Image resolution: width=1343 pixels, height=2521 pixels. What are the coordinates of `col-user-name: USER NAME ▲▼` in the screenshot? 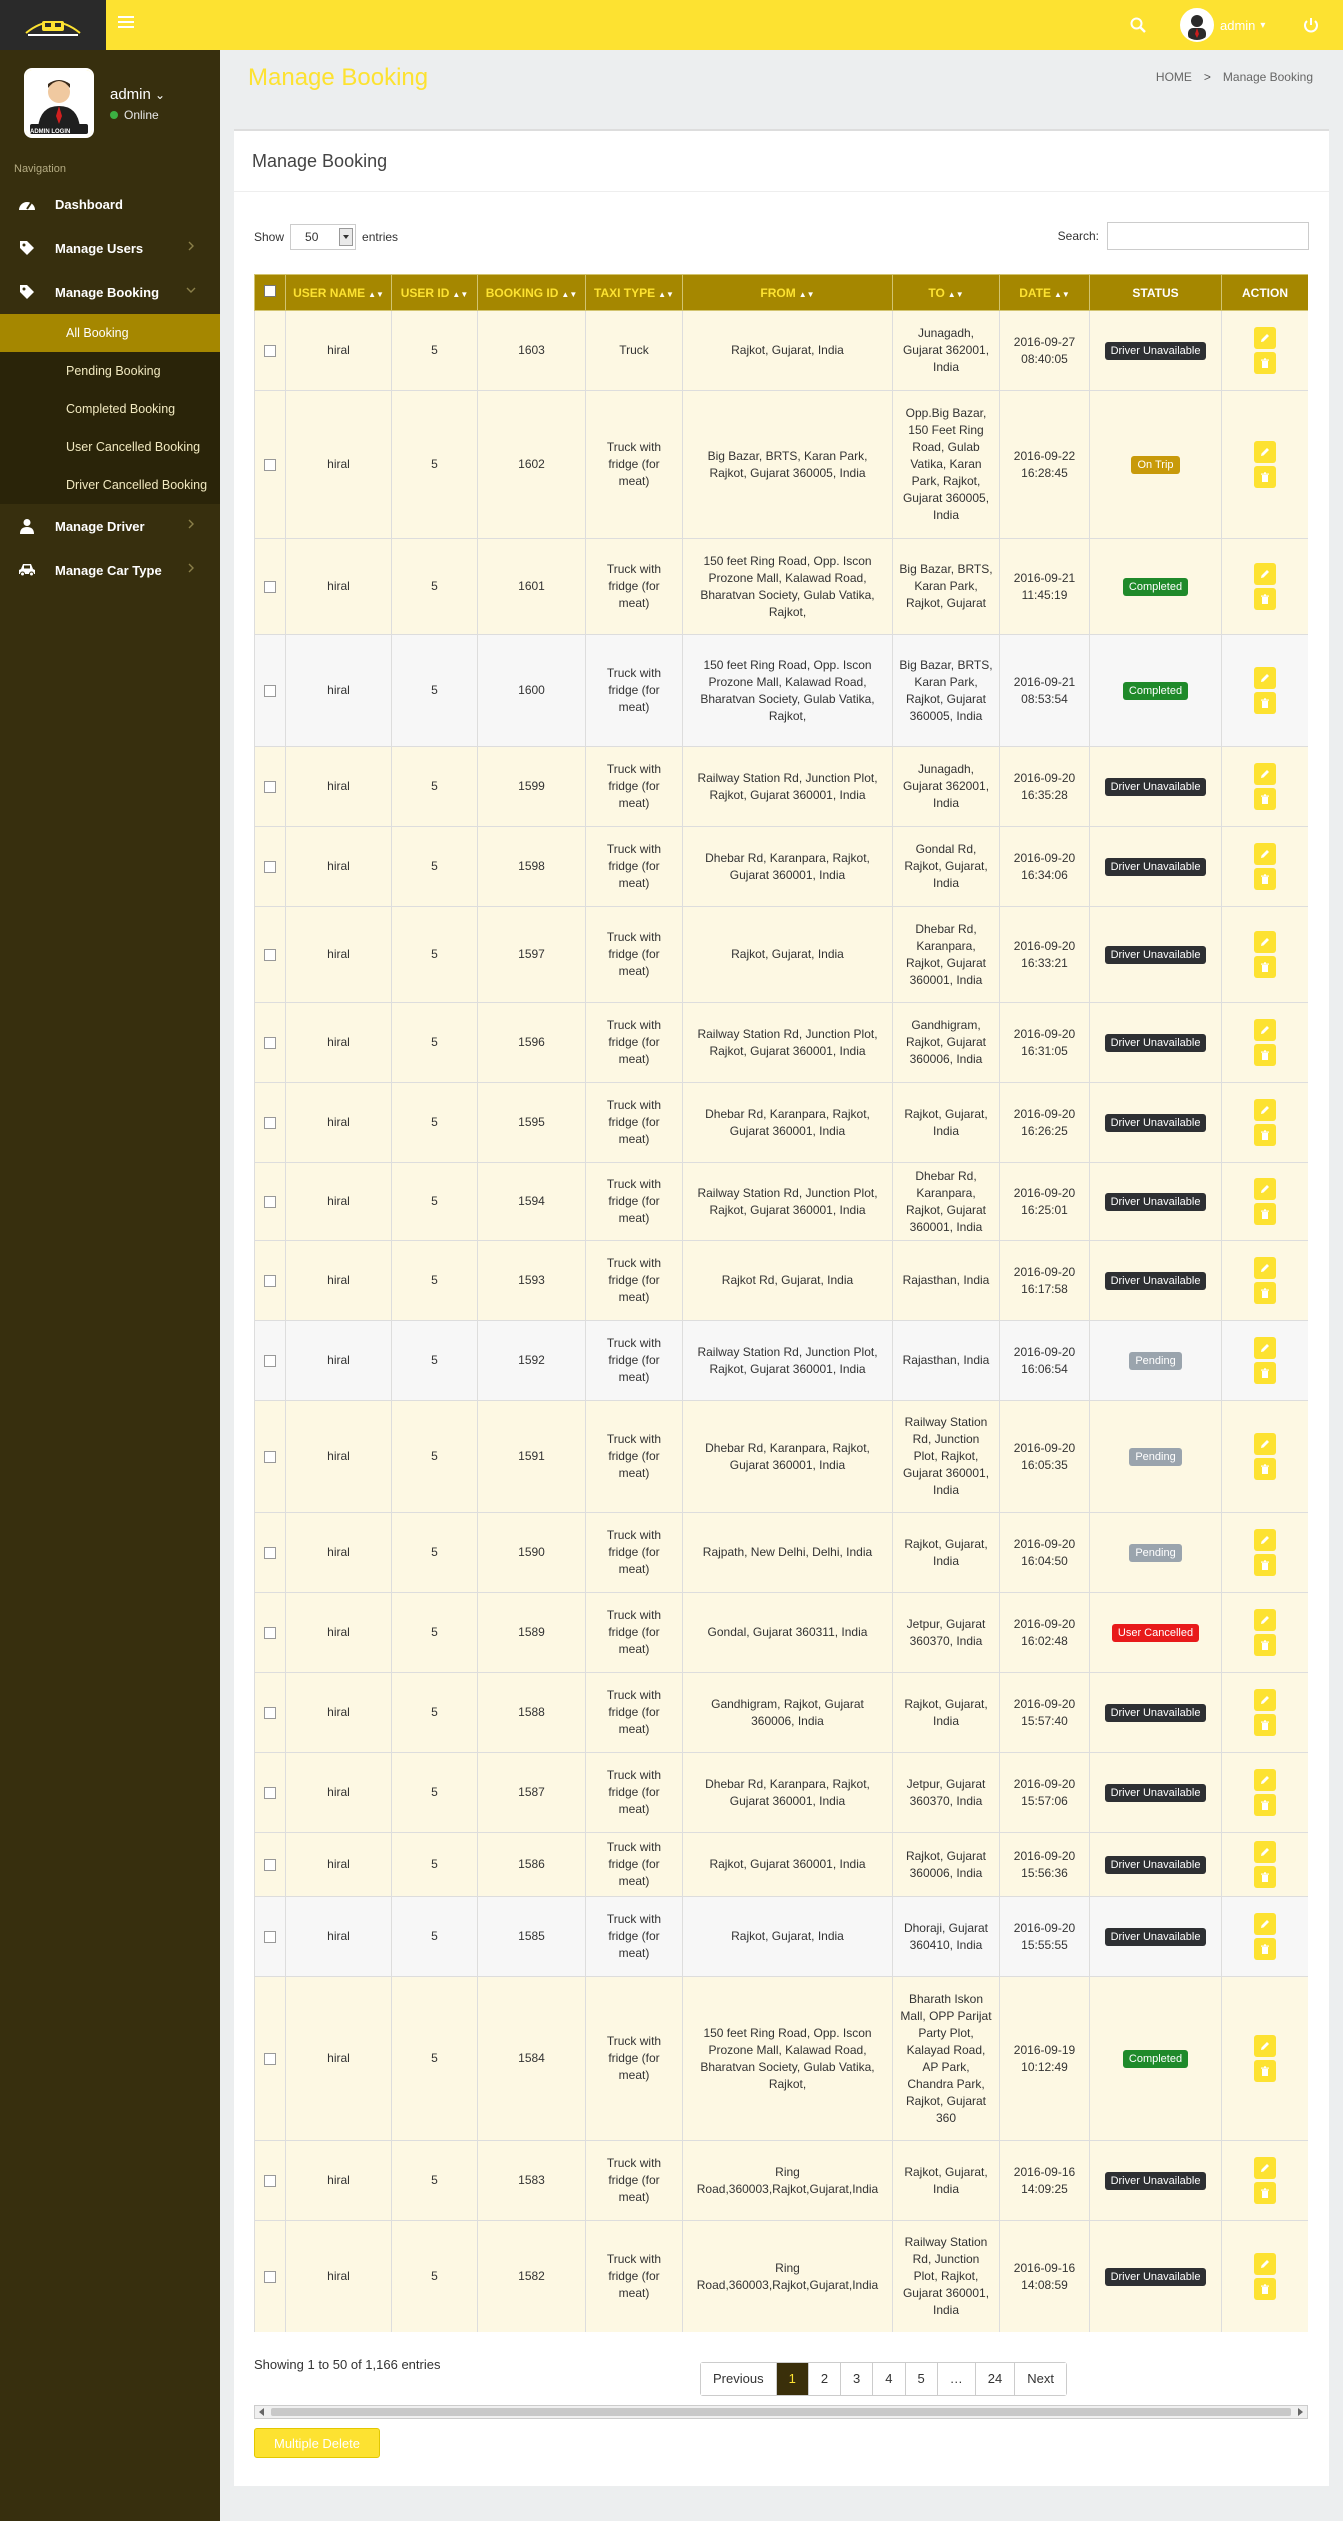 It's located at (338, 292).